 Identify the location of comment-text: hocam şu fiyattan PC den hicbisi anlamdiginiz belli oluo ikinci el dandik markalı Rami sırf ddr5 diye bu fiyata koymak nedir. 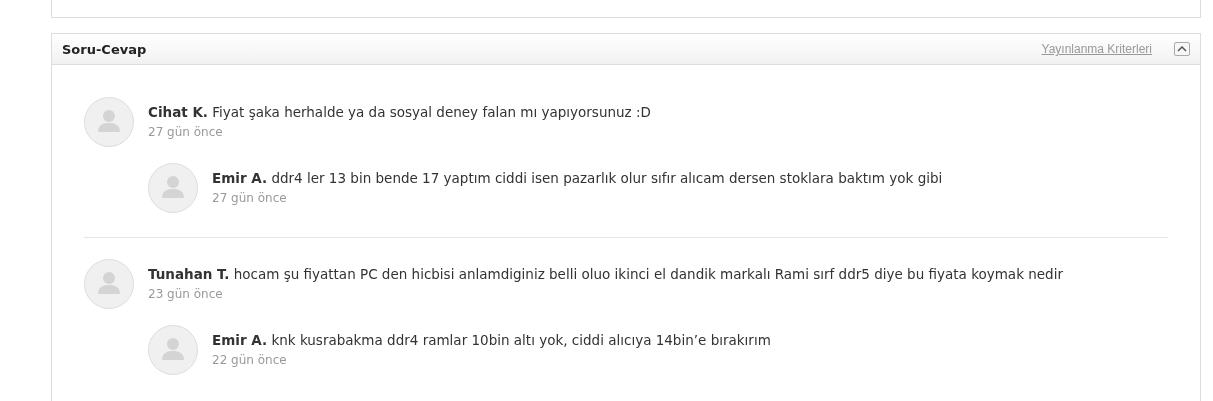
(648, 274).